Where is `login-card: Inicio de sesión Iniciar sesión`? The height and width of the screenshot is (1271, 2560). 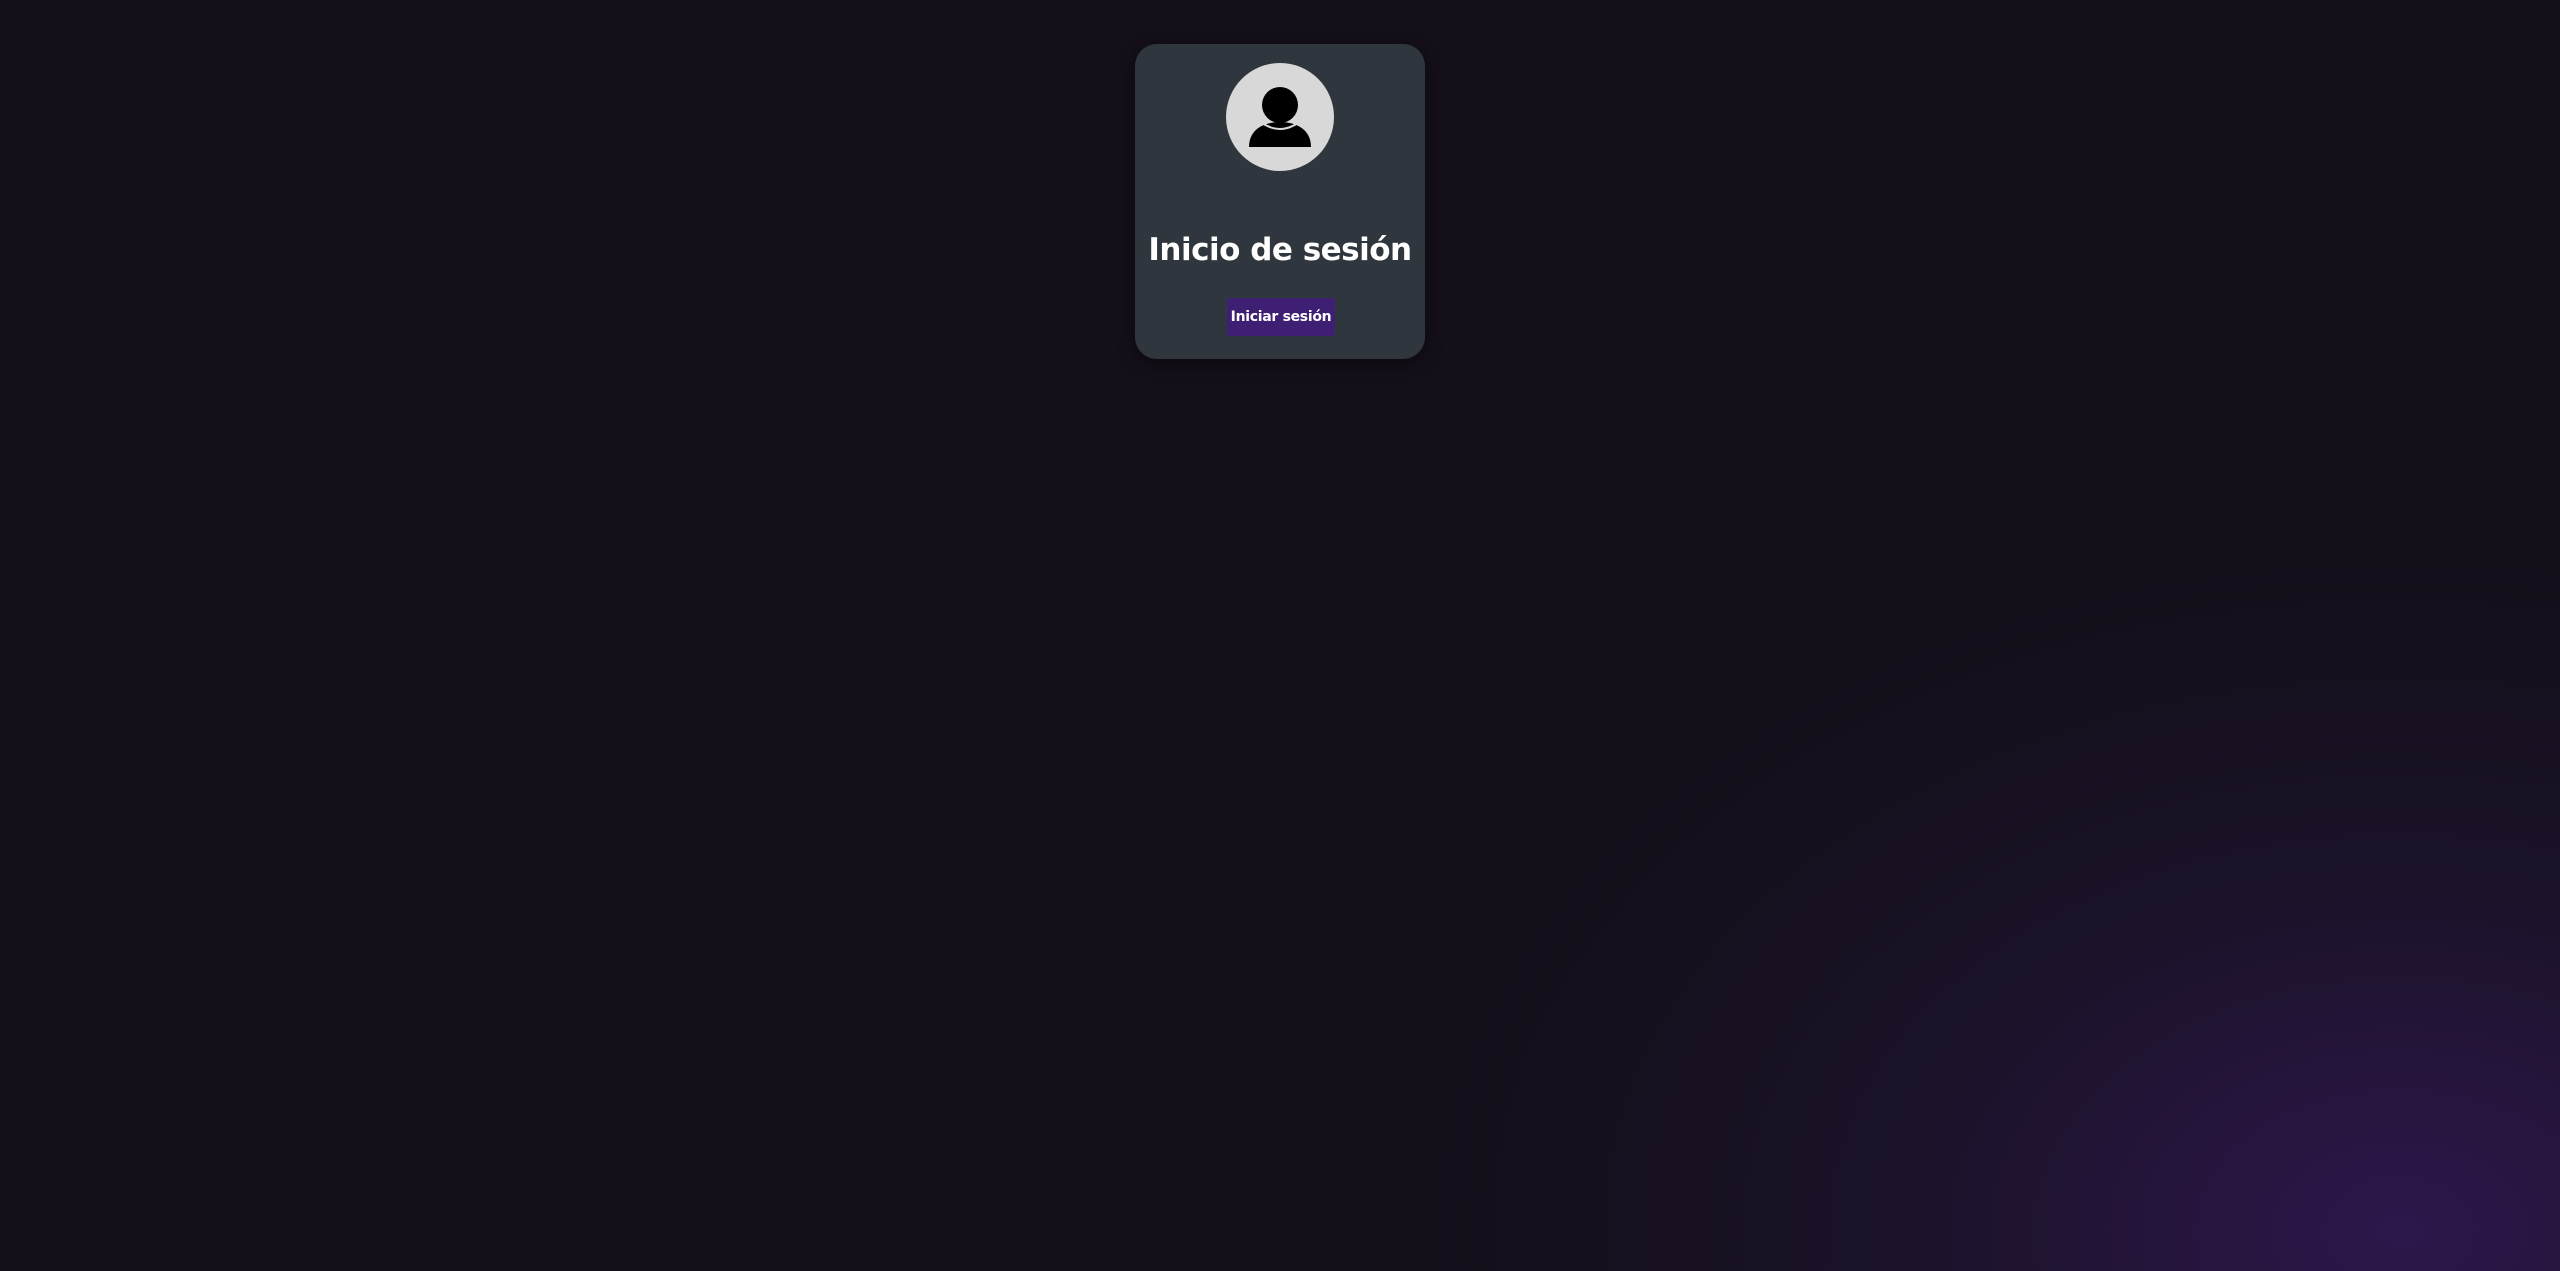
login-card: Inicio de sesión Iniciar sesión is located at coordinates (1280, 201).